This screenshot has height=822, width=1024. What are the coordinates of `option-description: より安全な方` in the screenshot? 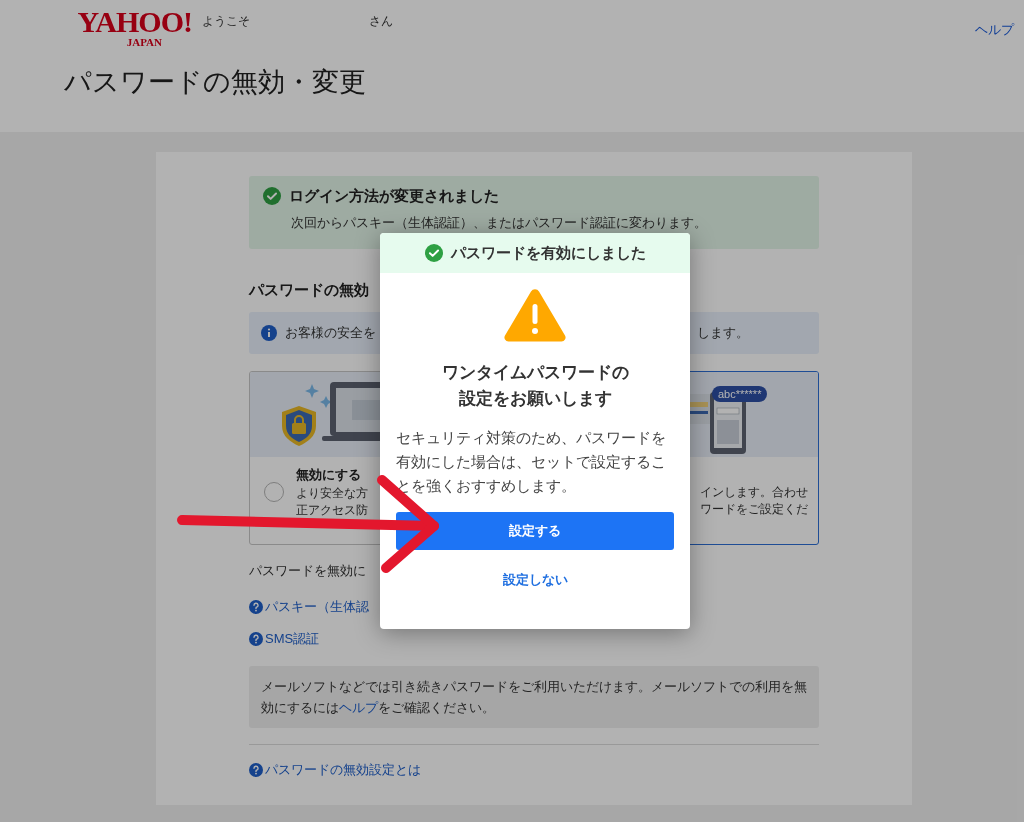 It's located at (332, 493).